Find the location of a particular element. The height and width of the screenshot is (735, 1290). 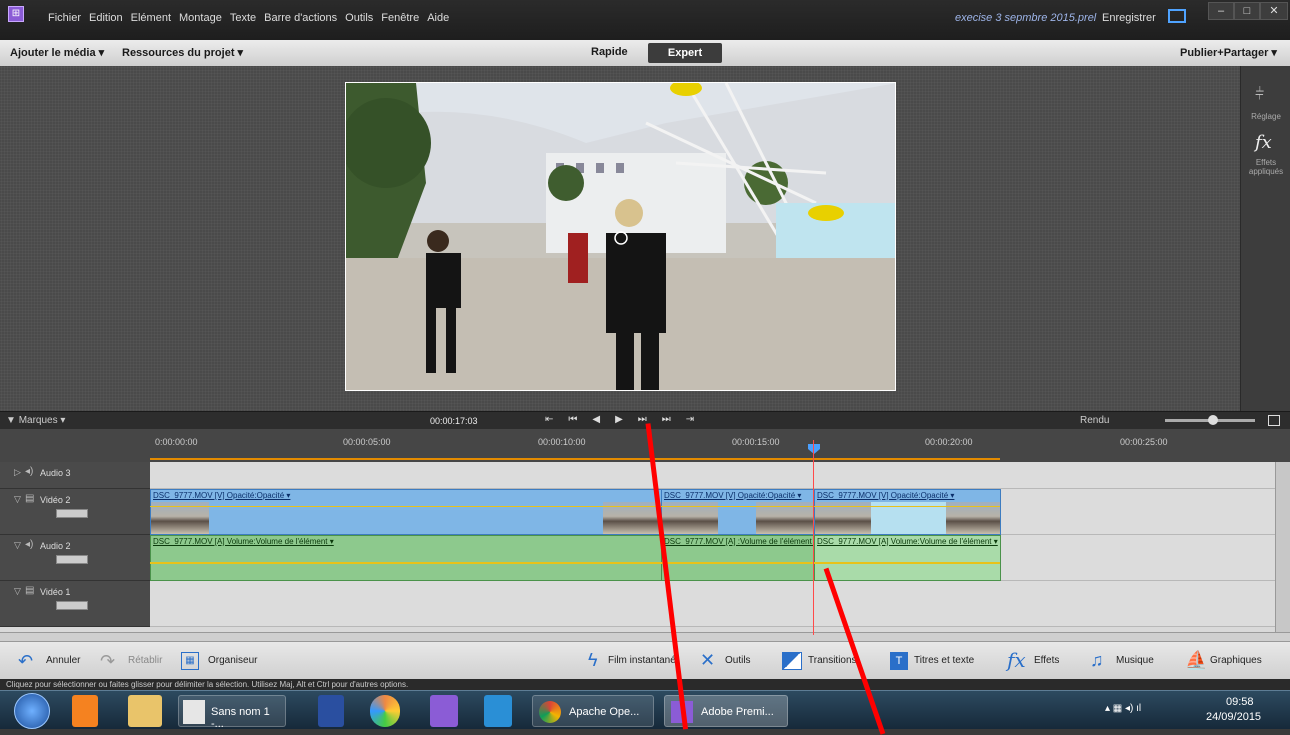

folder-icon is located at coordinates (145, 711).